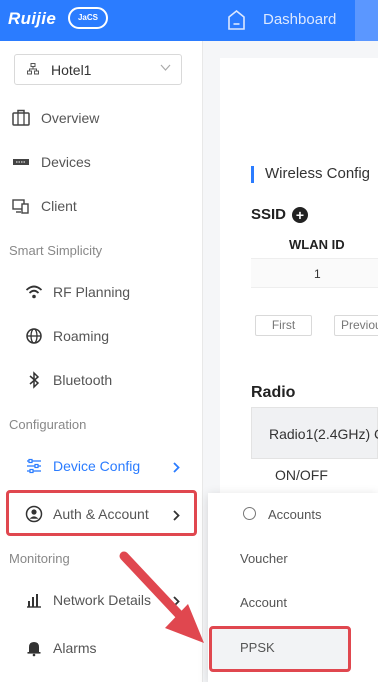  What do you see at coordinates (34, 380) in the screenshot?
I see `bluetooth-icon` at bounding box center [34, 380].